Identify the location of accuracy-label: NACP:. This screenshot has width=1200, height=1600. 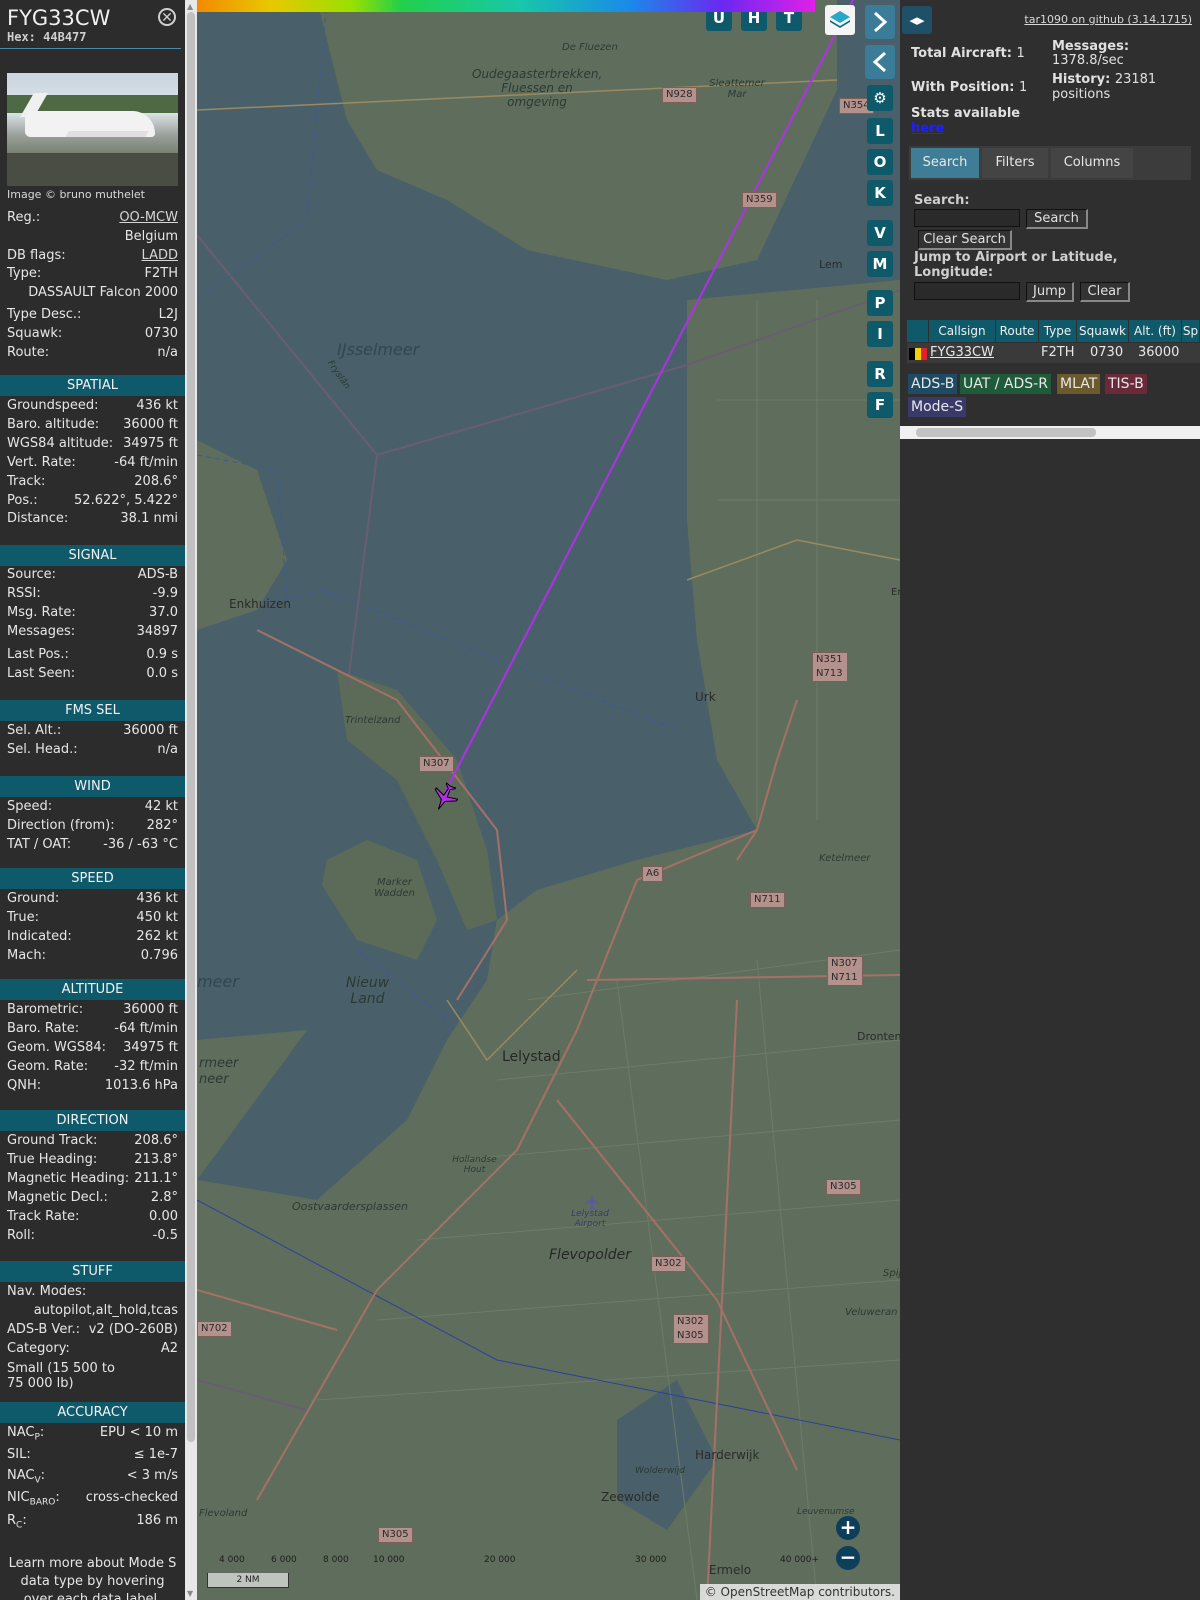
(25, 1434).